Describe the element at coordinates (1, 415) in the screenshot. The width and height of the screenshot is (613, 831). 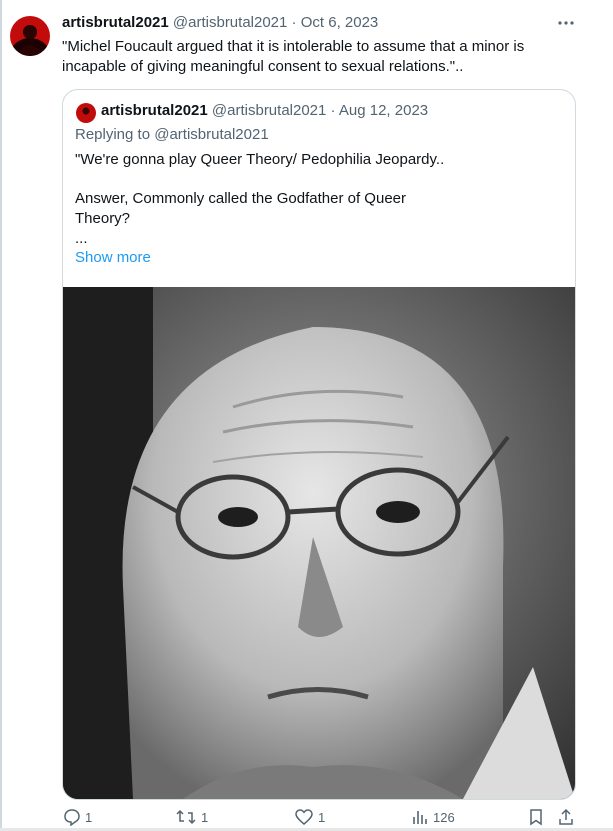
I see `thread-line` at that location.